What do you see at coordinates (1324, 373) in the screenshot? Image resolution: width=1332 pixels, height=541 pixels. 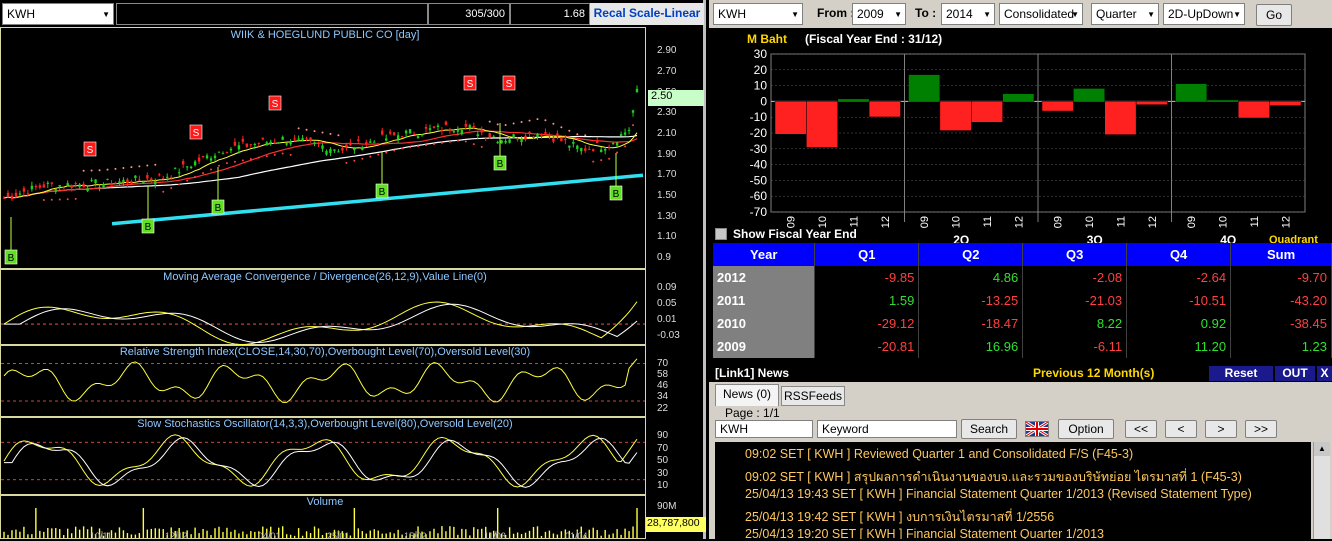 I see `close-icon: X` at bounding box center [1324, 373].